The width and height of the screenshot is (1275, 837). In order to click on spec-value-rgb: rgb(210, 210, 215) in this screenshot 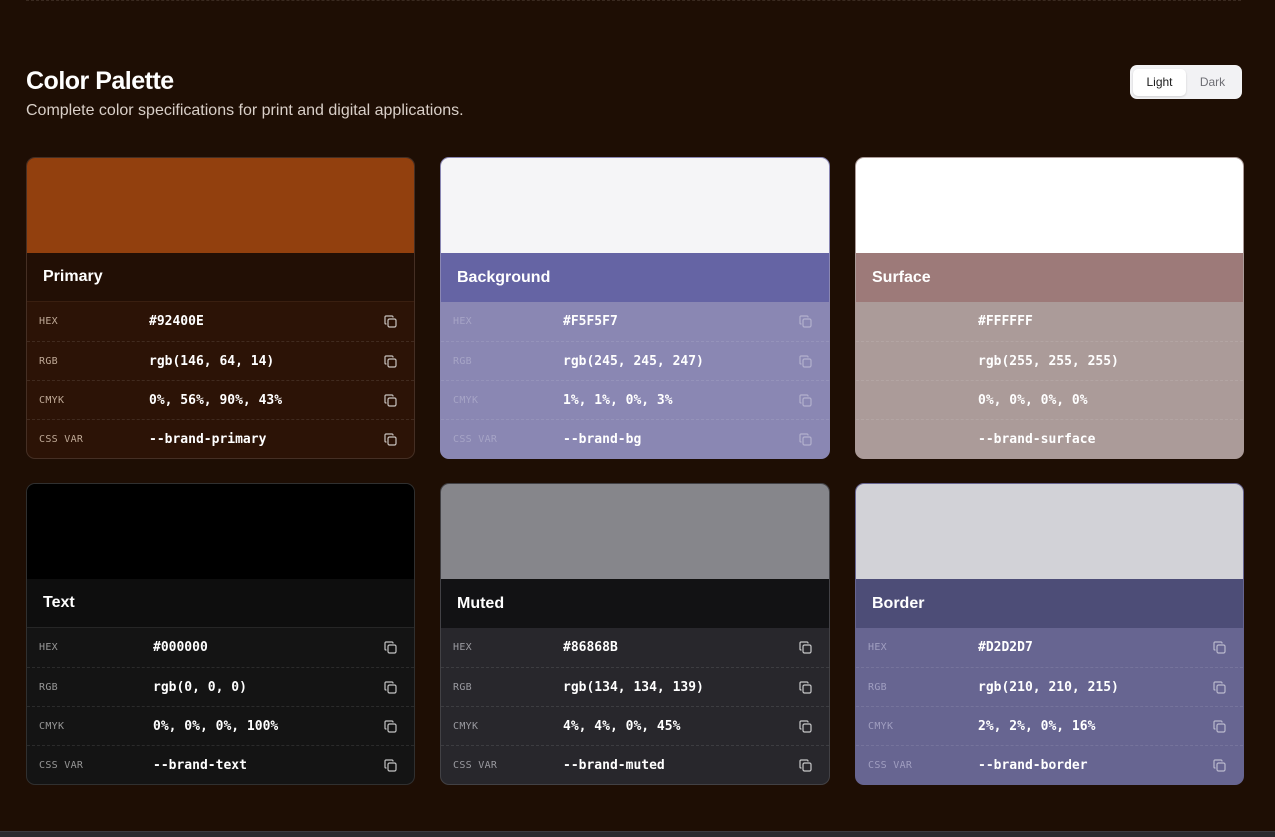, I will do `click(1048, 687)`.